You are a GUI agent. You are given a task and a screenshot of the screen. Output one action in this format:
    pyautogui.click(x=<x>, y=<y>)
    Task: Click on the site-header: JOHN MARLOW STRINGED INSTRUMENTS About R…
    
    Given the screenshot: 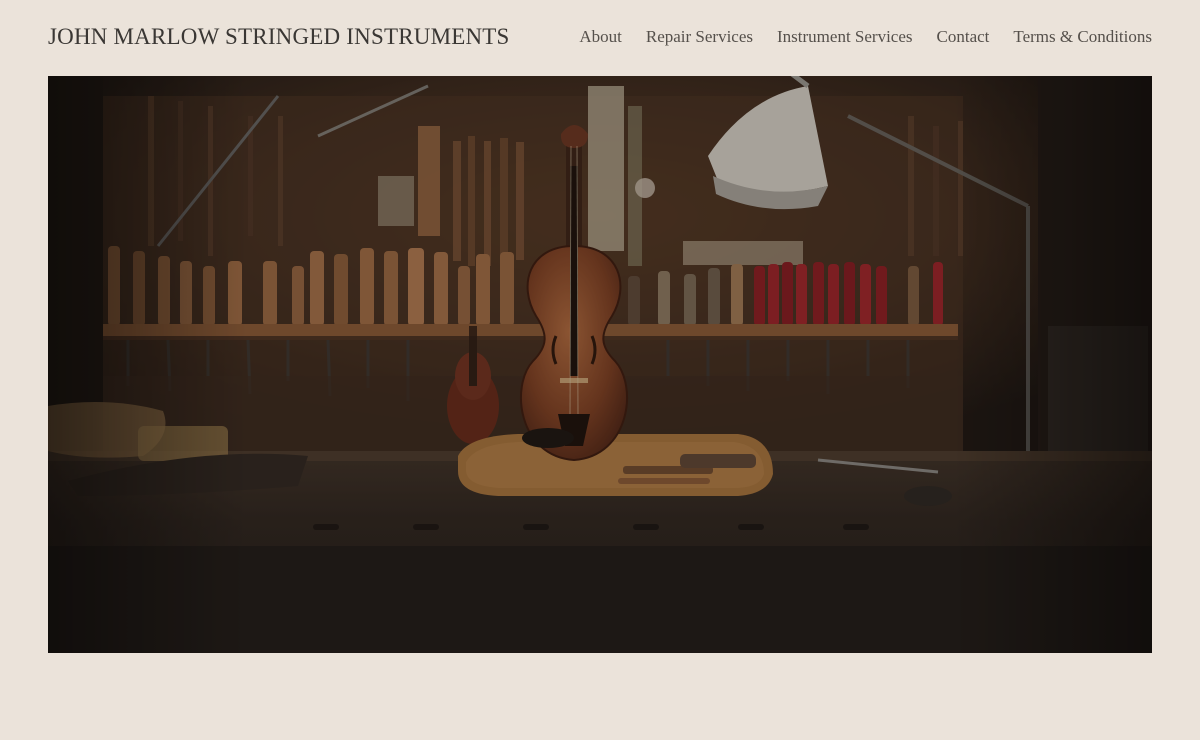 What is the action you would take?
    pyautogui.click(x=600, y=39)
    